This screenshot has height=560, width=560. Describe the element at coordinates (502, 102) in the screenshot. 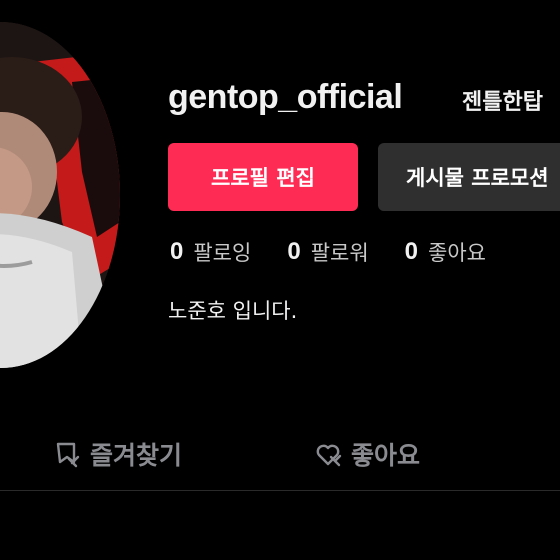

I see `nickname: 젠틀한탑` at that location.